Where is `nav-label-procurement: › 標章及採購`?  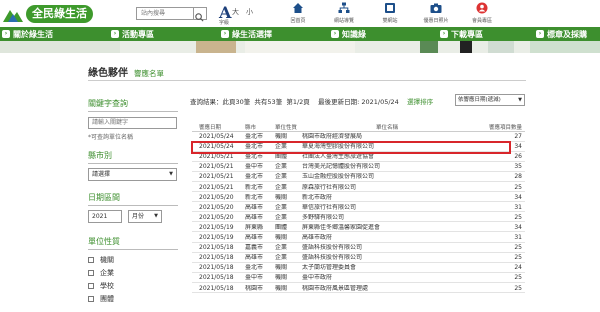 nav-label-procurement: › 標章及採購 is located at coordinates (561, 34).